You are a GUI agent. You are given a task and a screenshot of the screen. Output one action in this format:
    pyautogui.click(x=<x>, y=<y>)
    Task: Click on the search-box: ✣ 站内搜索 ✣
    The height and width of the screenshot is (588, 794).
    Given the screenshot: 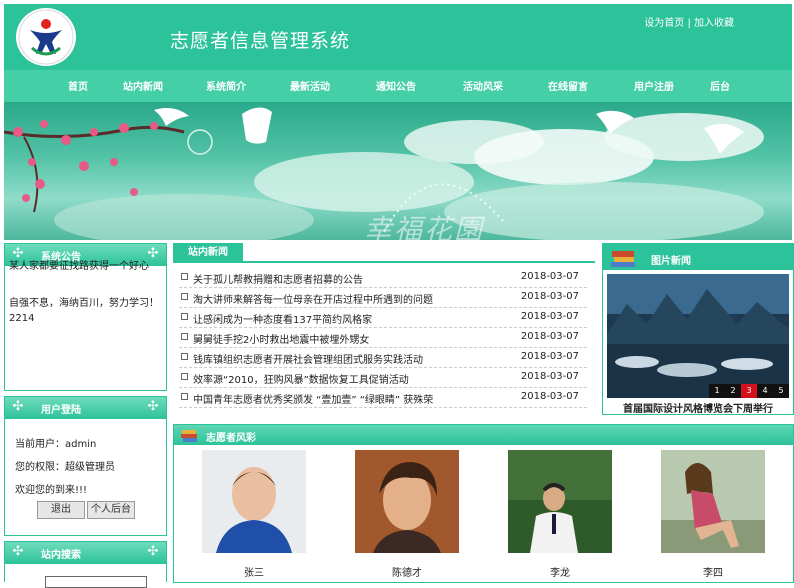 What is the action you would take?
    pyautogui.click(x=85, y=564)
    